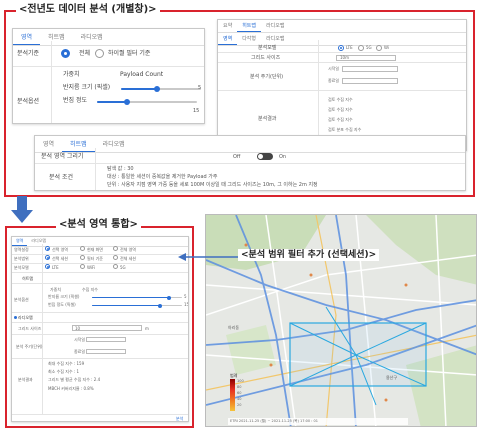  I want to click on blur-label: 번짐 정도, so click(75, 100).